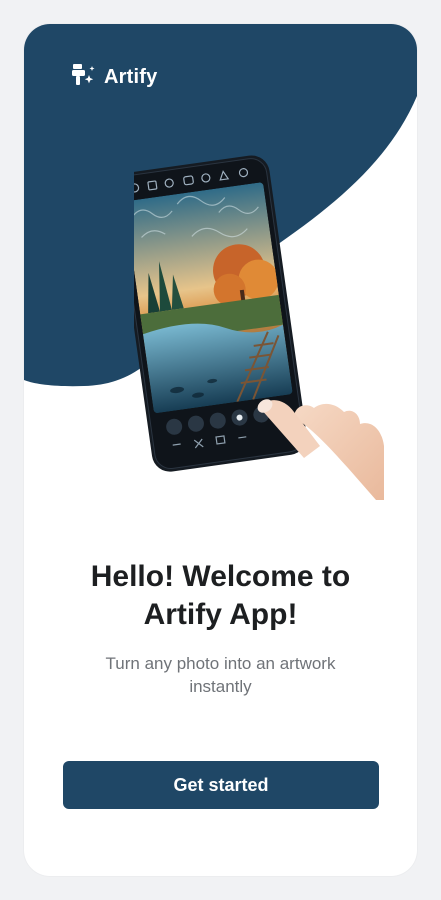  I want to click on welcome-subtitle-line-2: instantly, so click(220, 686).